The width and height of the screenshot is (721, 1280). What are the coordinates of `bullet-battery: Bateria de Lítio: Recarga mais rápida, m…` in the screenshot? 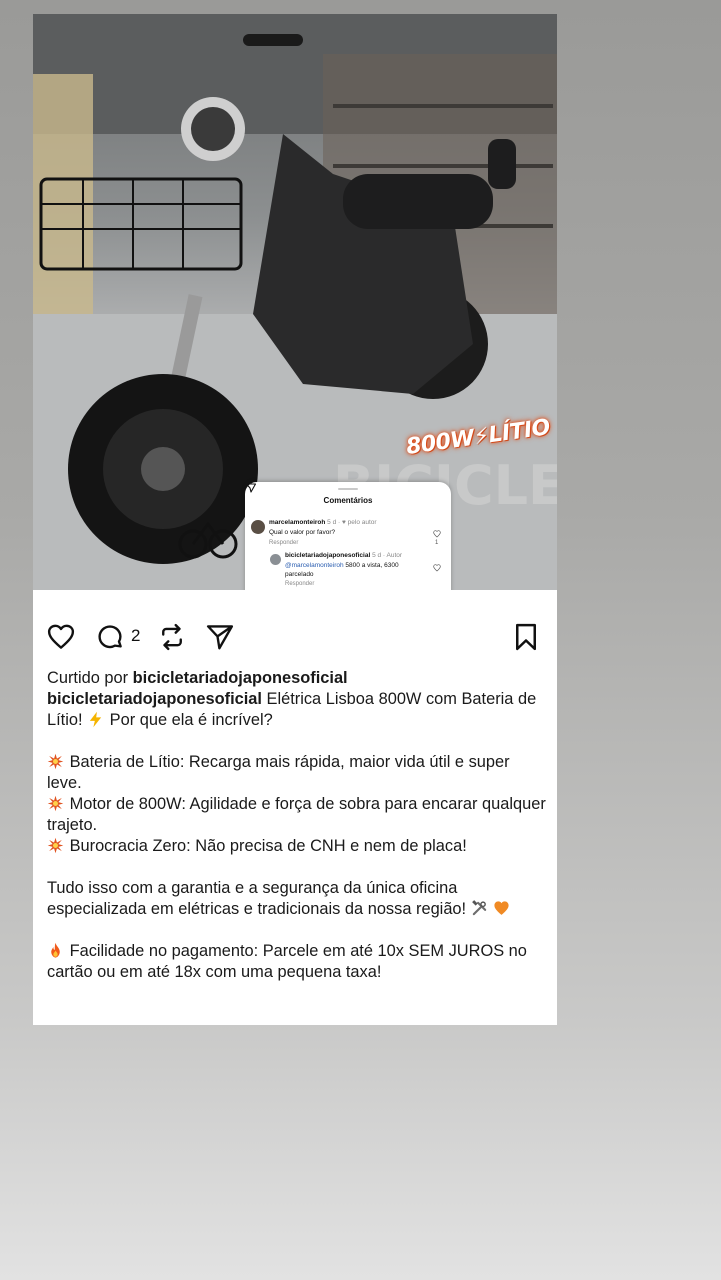 It's located at (297, 773).